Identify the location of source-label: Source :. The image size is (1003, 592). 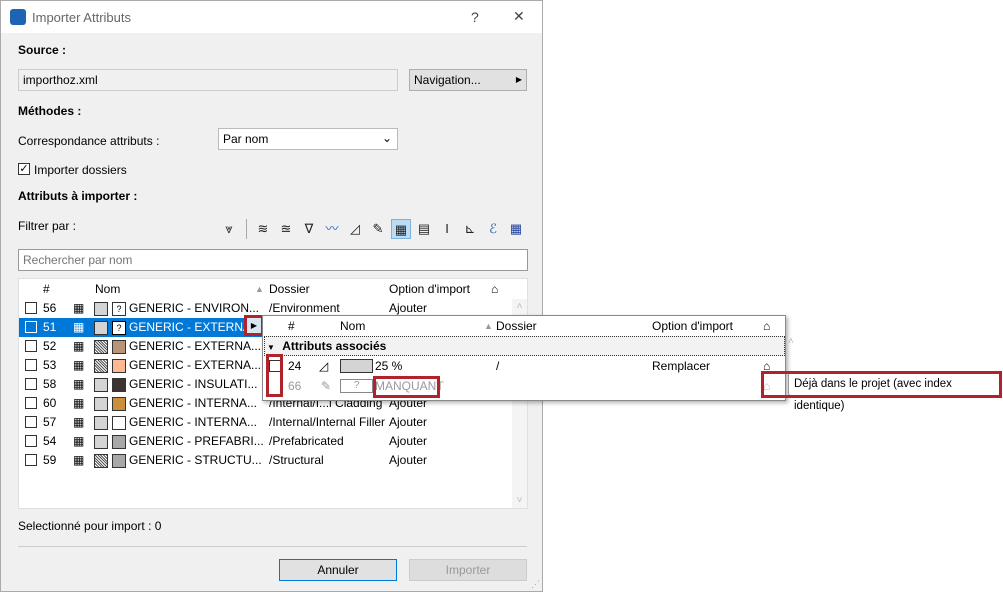
(42, 50).